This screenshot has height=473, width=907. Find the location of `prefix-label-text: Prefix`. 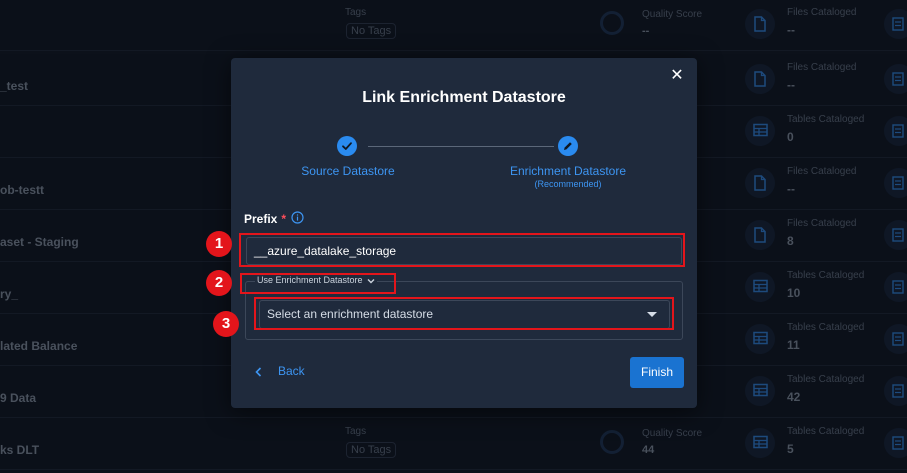

prefix-label-text: Prefix is located at coordinates (261, 219).